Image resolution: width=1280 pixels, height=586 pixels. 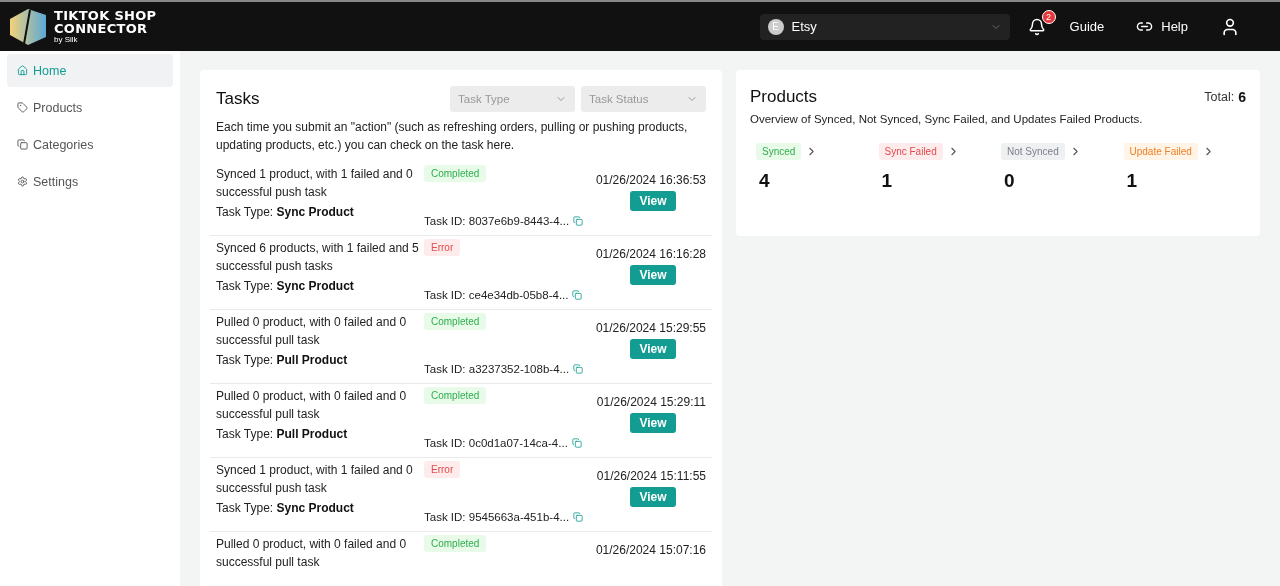 What do you see at coordinates (90, 181) in the screenshot?
I see `sidebar-item: Settings` at bounding box center [90, 181].